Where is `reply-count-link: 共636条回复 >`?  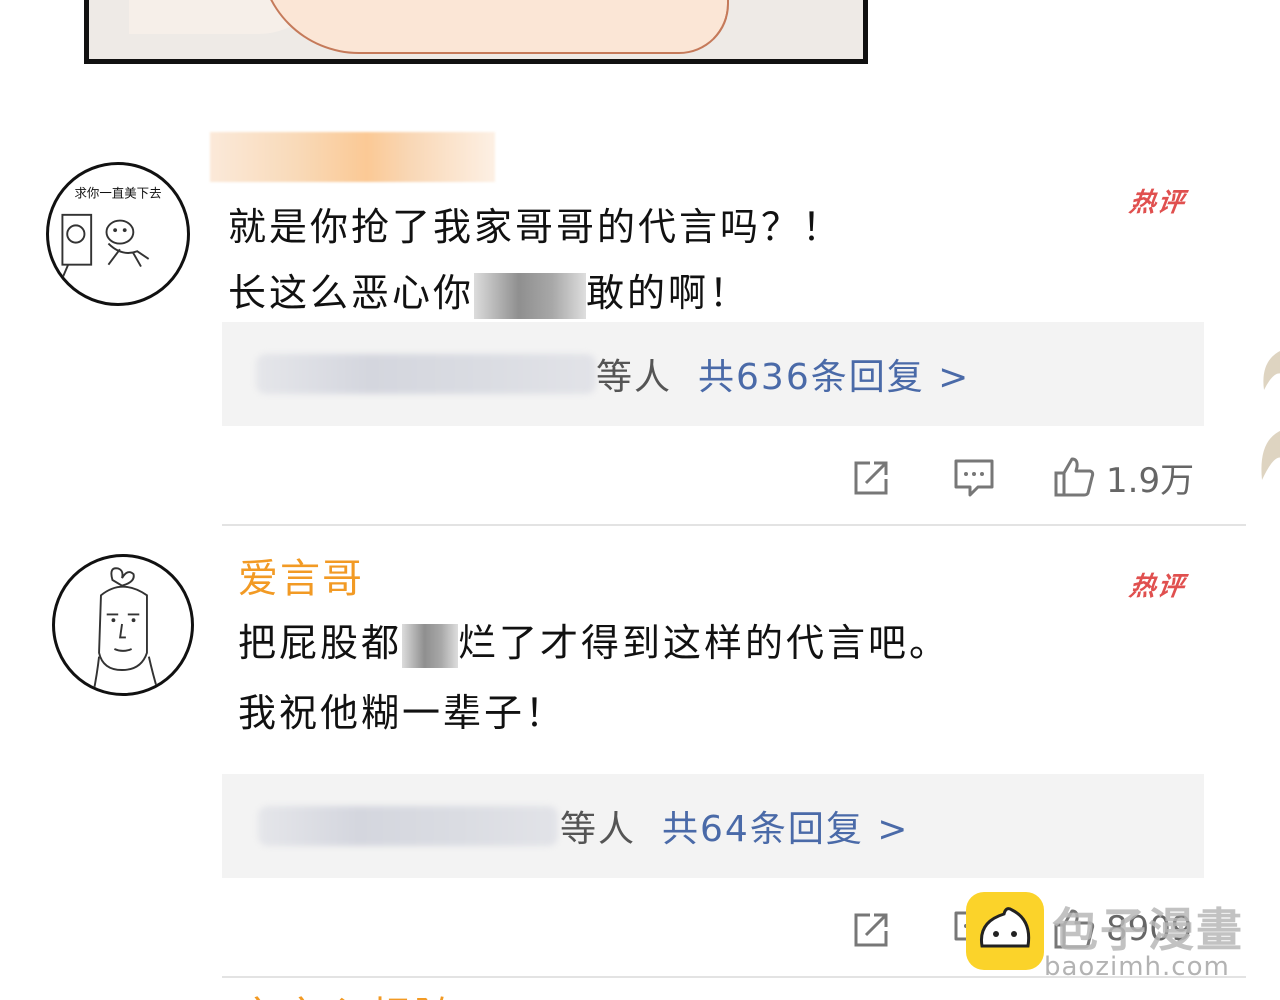 reply-count-link: 共636条回复 > is located at coordinates (834, 377).